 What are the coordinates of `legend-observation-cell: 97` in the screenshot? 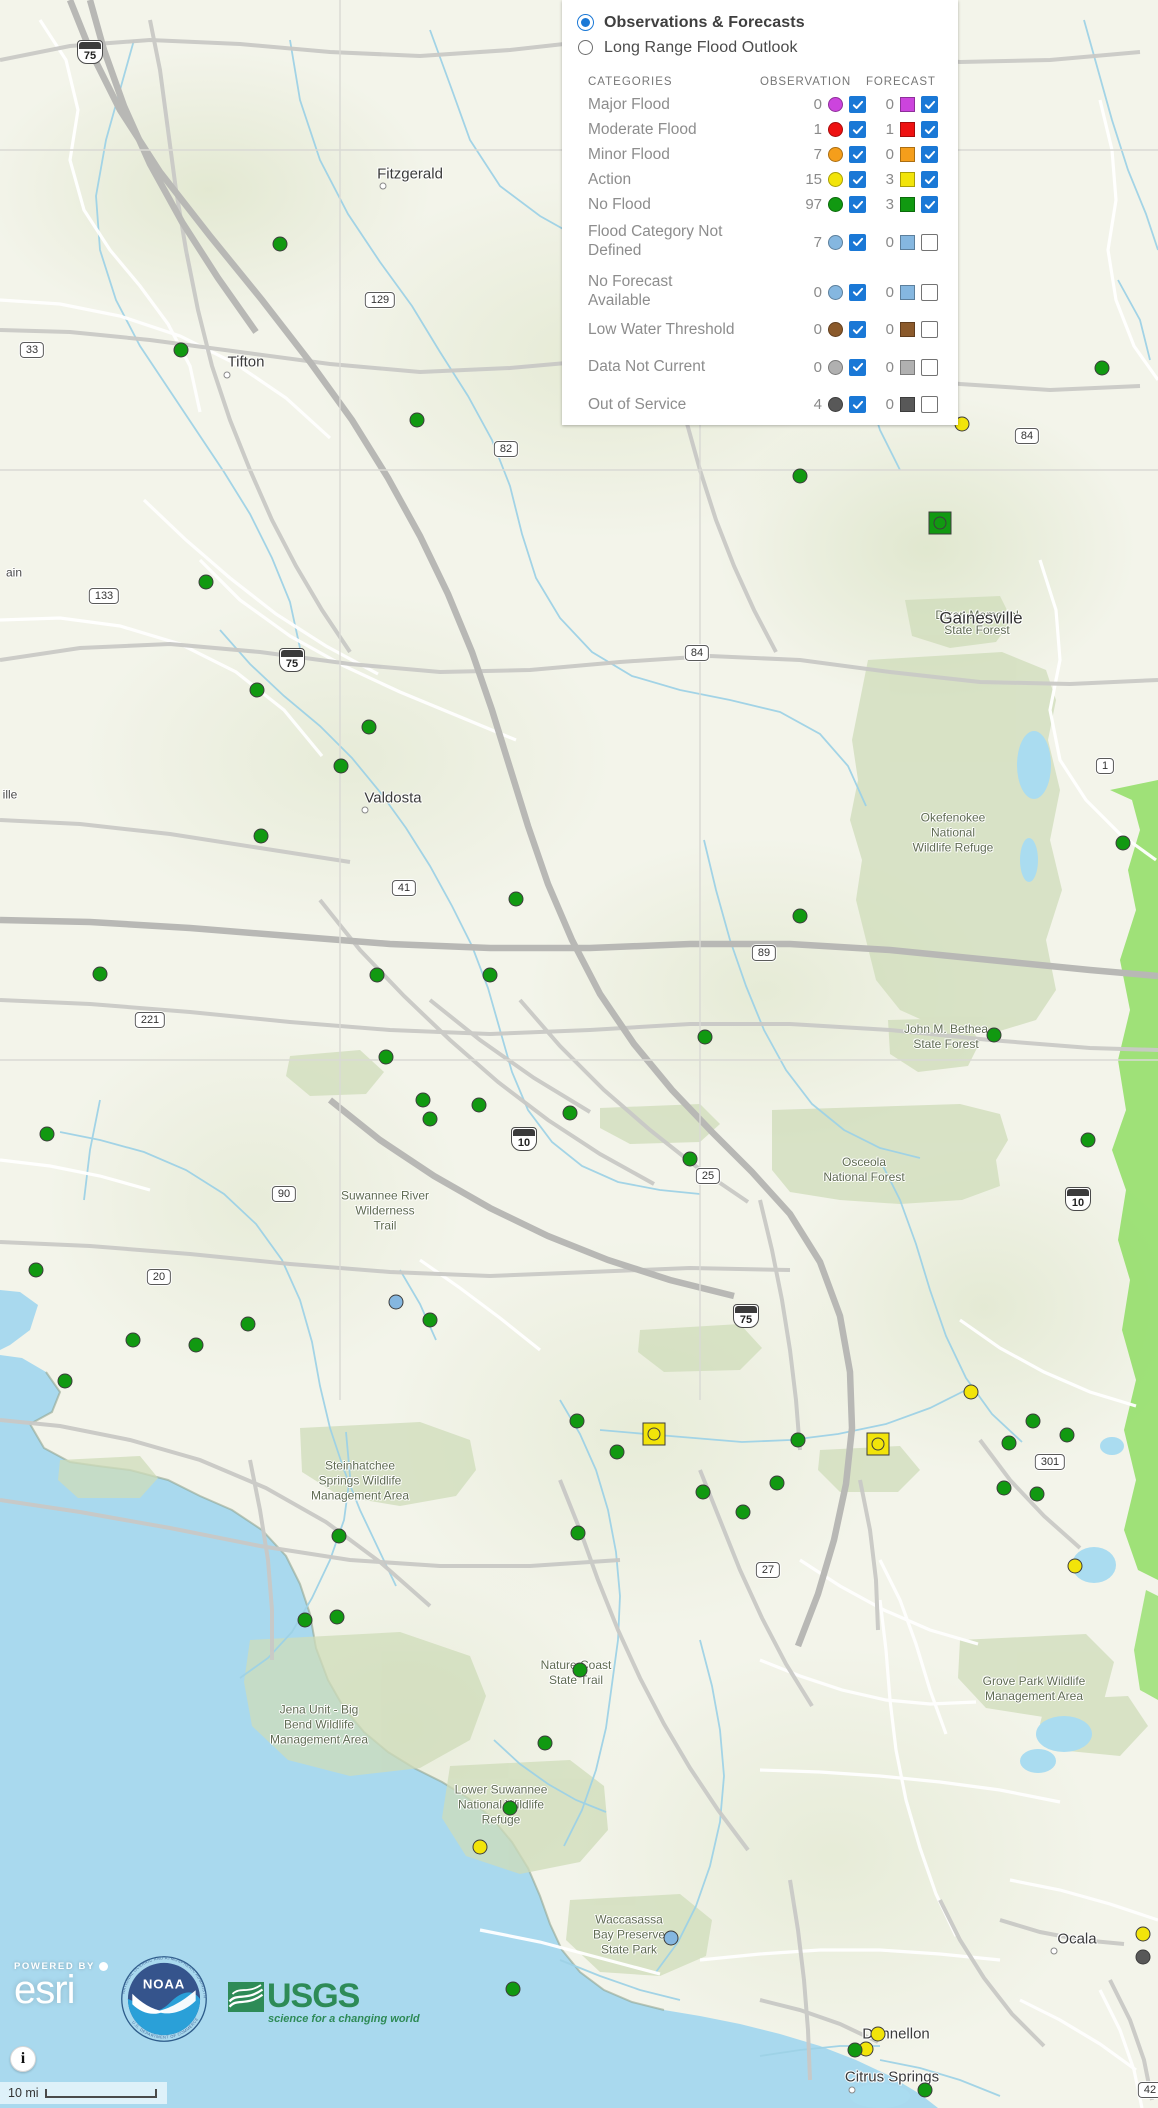 It's located at (811, 204).